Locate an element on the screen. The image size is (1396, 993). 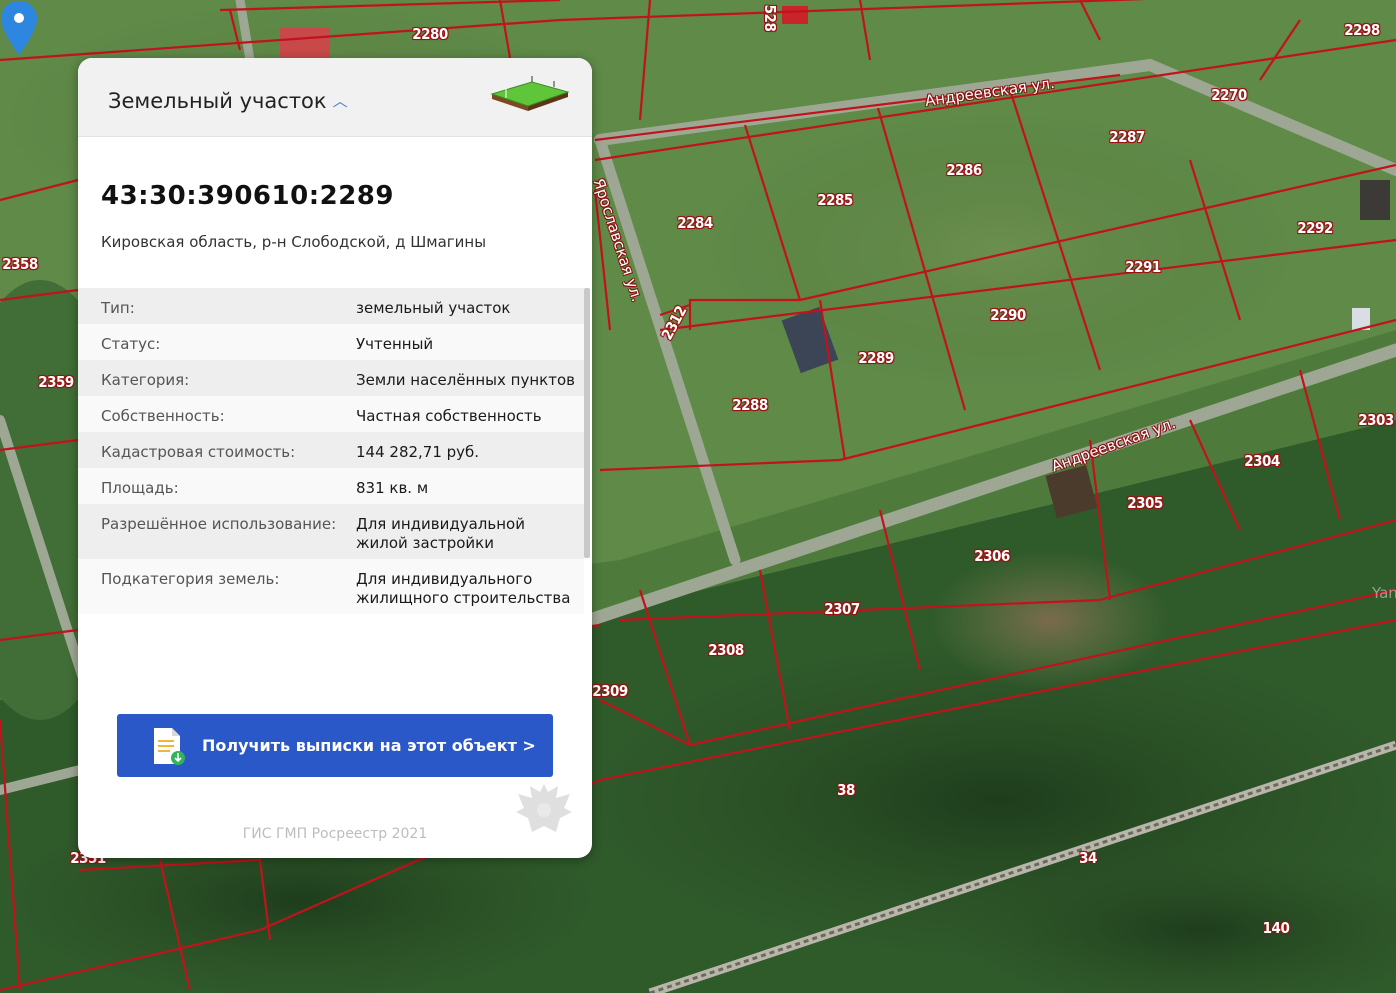
property-key: Категория: is located at coordinates (145, 380).